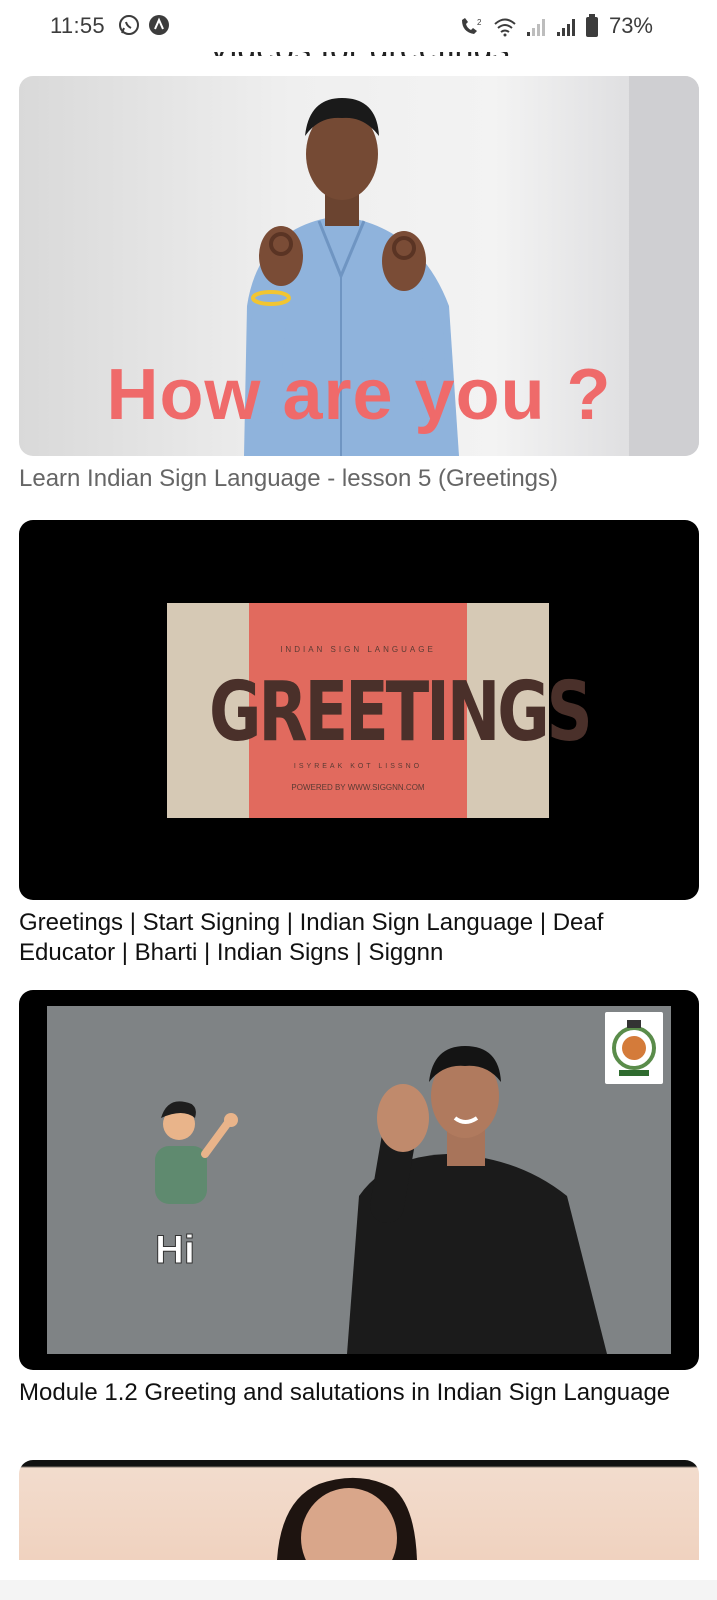  Describe the element at coordinates (630, 25) in the screenshot. I see `battery-percent: 73%` at that location.